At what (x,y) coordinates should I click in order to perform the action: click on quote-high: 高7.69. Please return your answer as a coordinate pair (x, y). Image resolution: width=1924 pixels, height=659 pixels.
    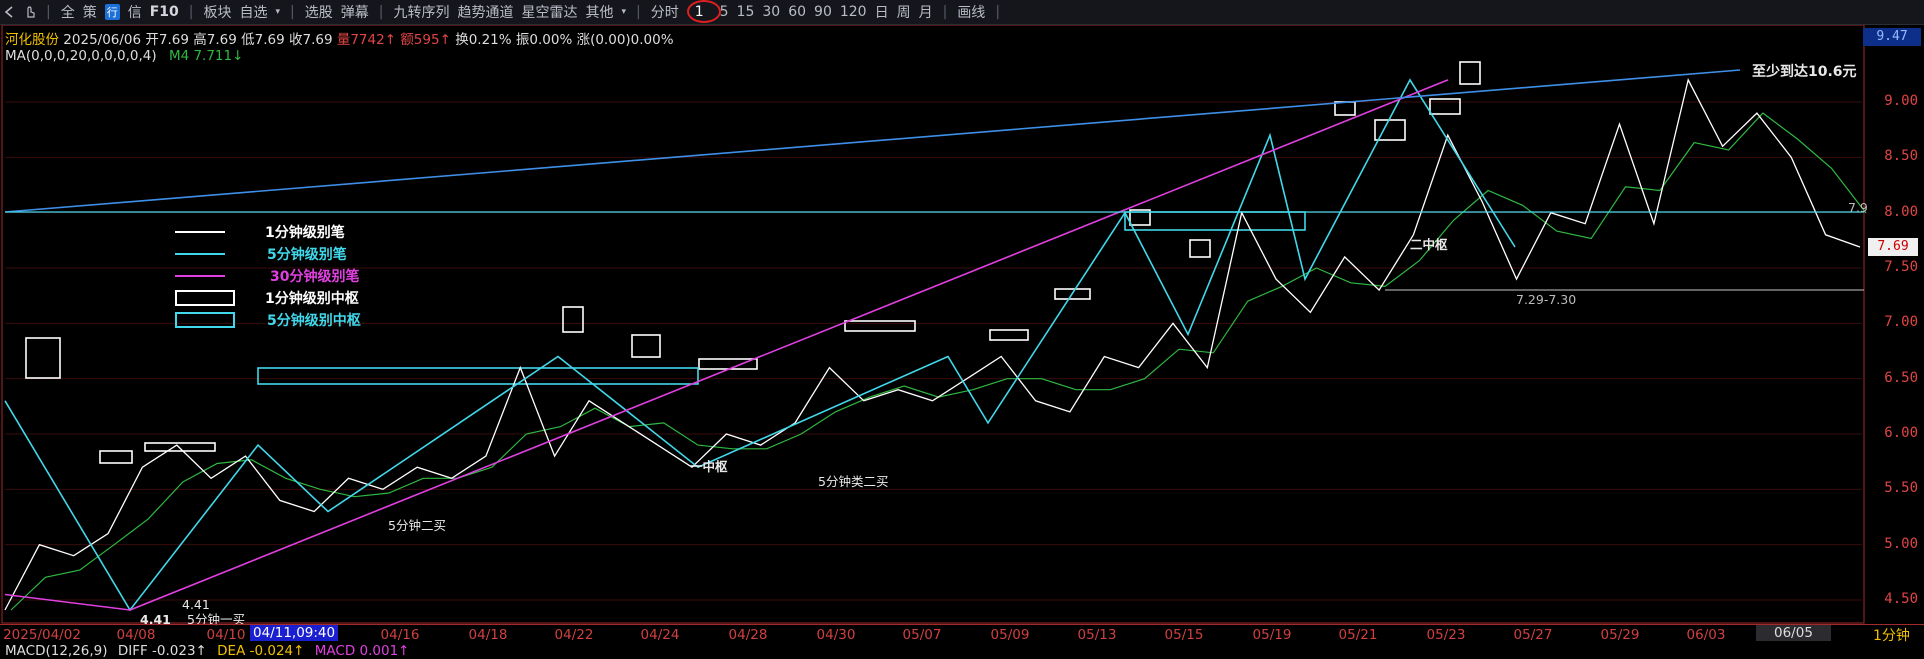
    Looking at the image, I should click on (215, 40).